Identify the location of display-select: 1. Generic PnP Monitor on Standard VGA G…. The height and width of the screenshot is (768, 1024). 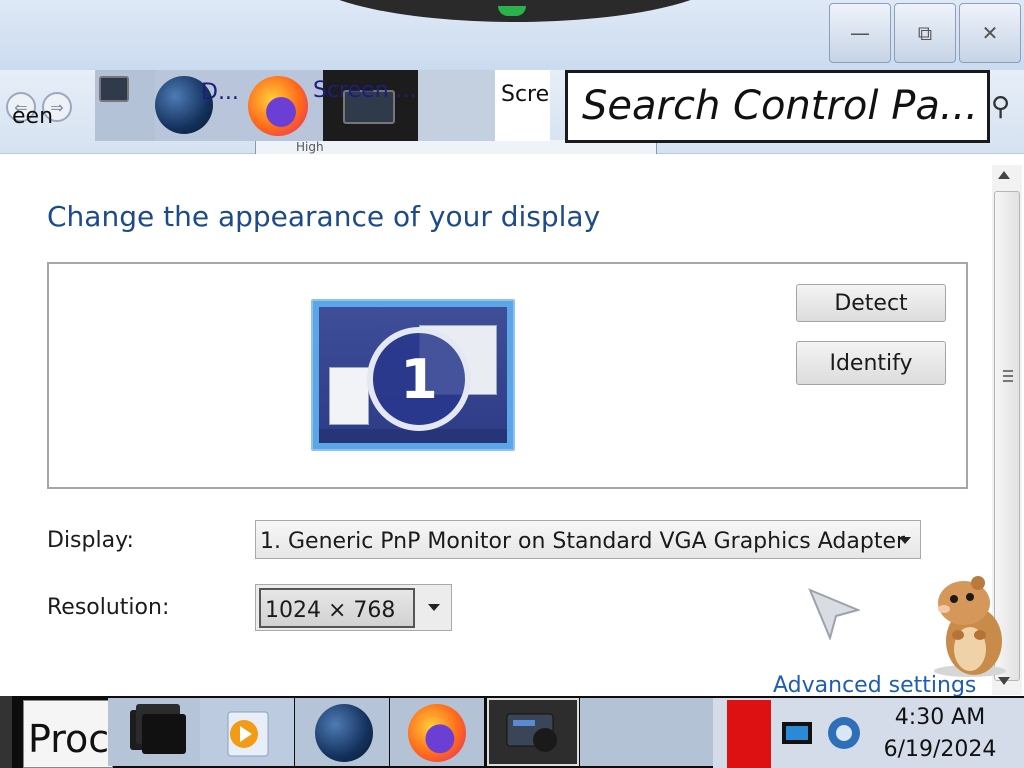
(588, 539).